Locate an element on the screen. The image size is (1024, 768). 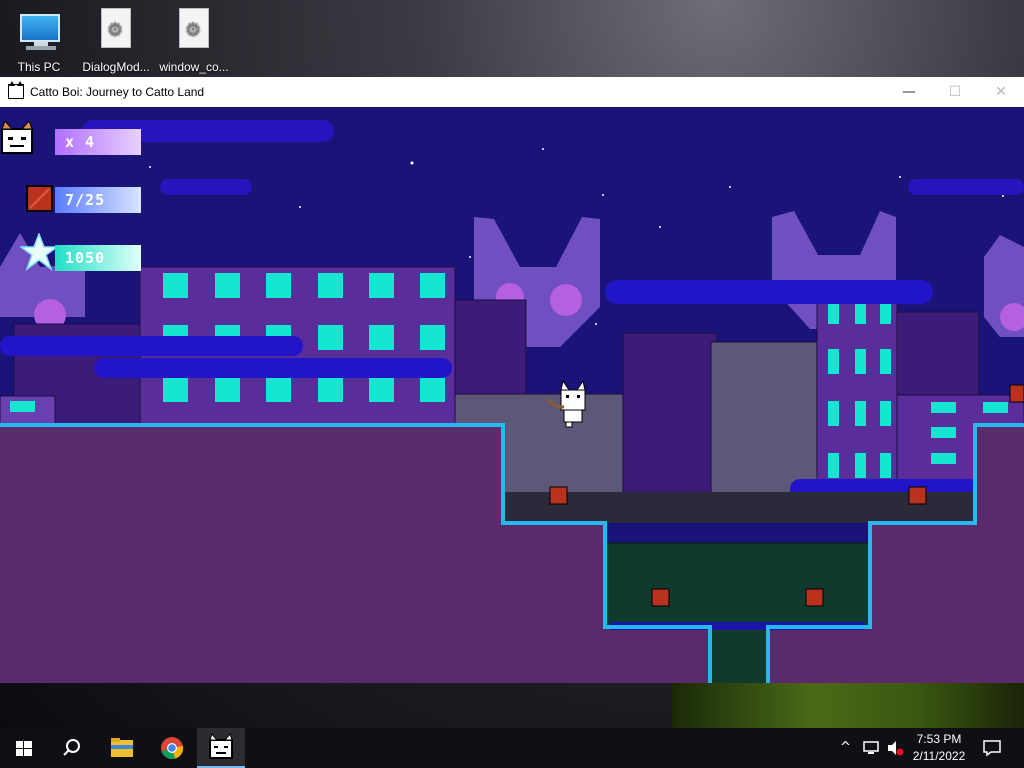
network-icon is located at coordinates (871, 748).